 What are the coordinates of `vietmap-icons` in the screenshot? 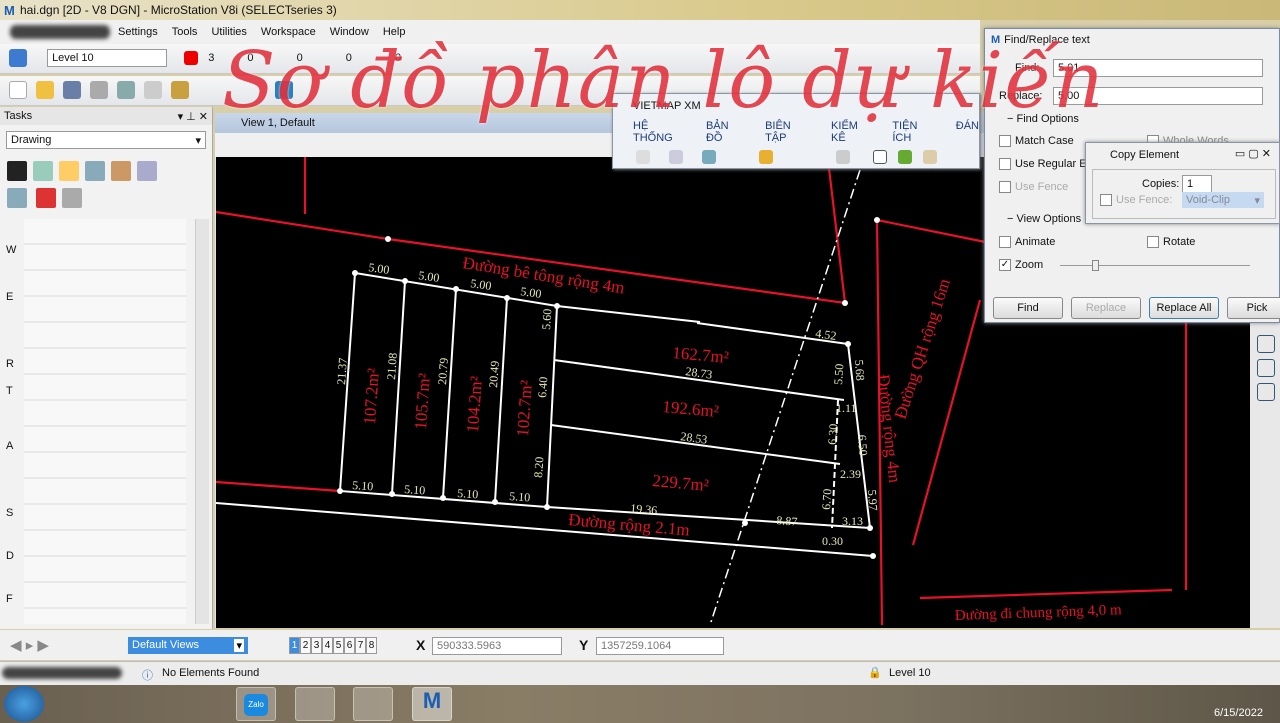 It's located at (796, 154).